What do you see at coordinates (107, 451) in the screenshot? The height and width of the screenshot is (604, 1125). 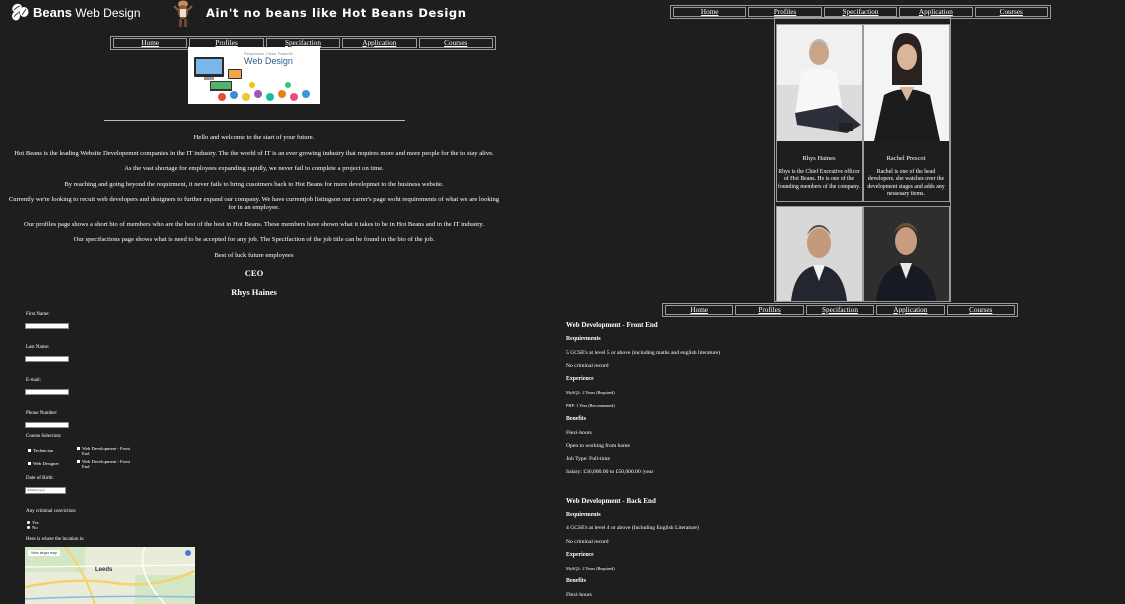 I see `front-end-option: Web Development - Front End` at bounding box center [107, 451].